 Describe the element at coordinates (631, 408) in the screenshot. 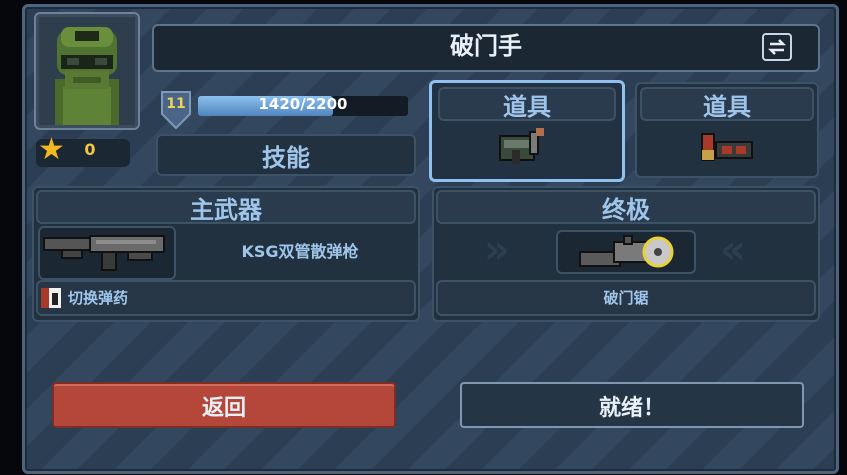

I see `ready-button-label: 就绪！` at that location.